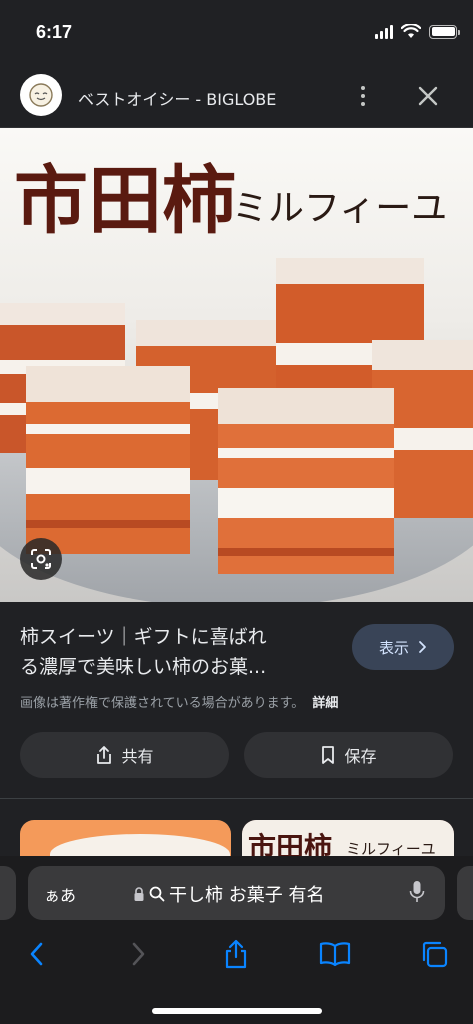 The height and width of the screenshot is (1024, 473). What do you see at coordinates (360, 756) in the screenshot?
I see `save-label: 保存` at bounding box center [360, 756].